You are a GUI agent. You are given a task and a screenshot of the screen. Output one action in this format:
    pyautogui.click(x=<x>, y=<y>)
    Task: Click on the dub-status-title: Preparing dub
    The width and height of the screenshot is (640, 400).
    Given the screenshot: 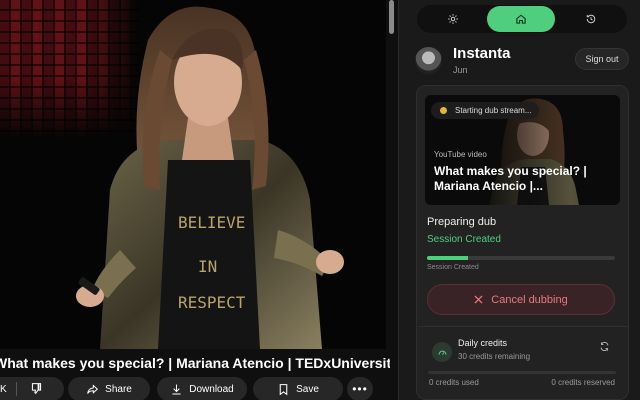 What is the action you would take?
    pyautogui.click(x=462, y=222)
    